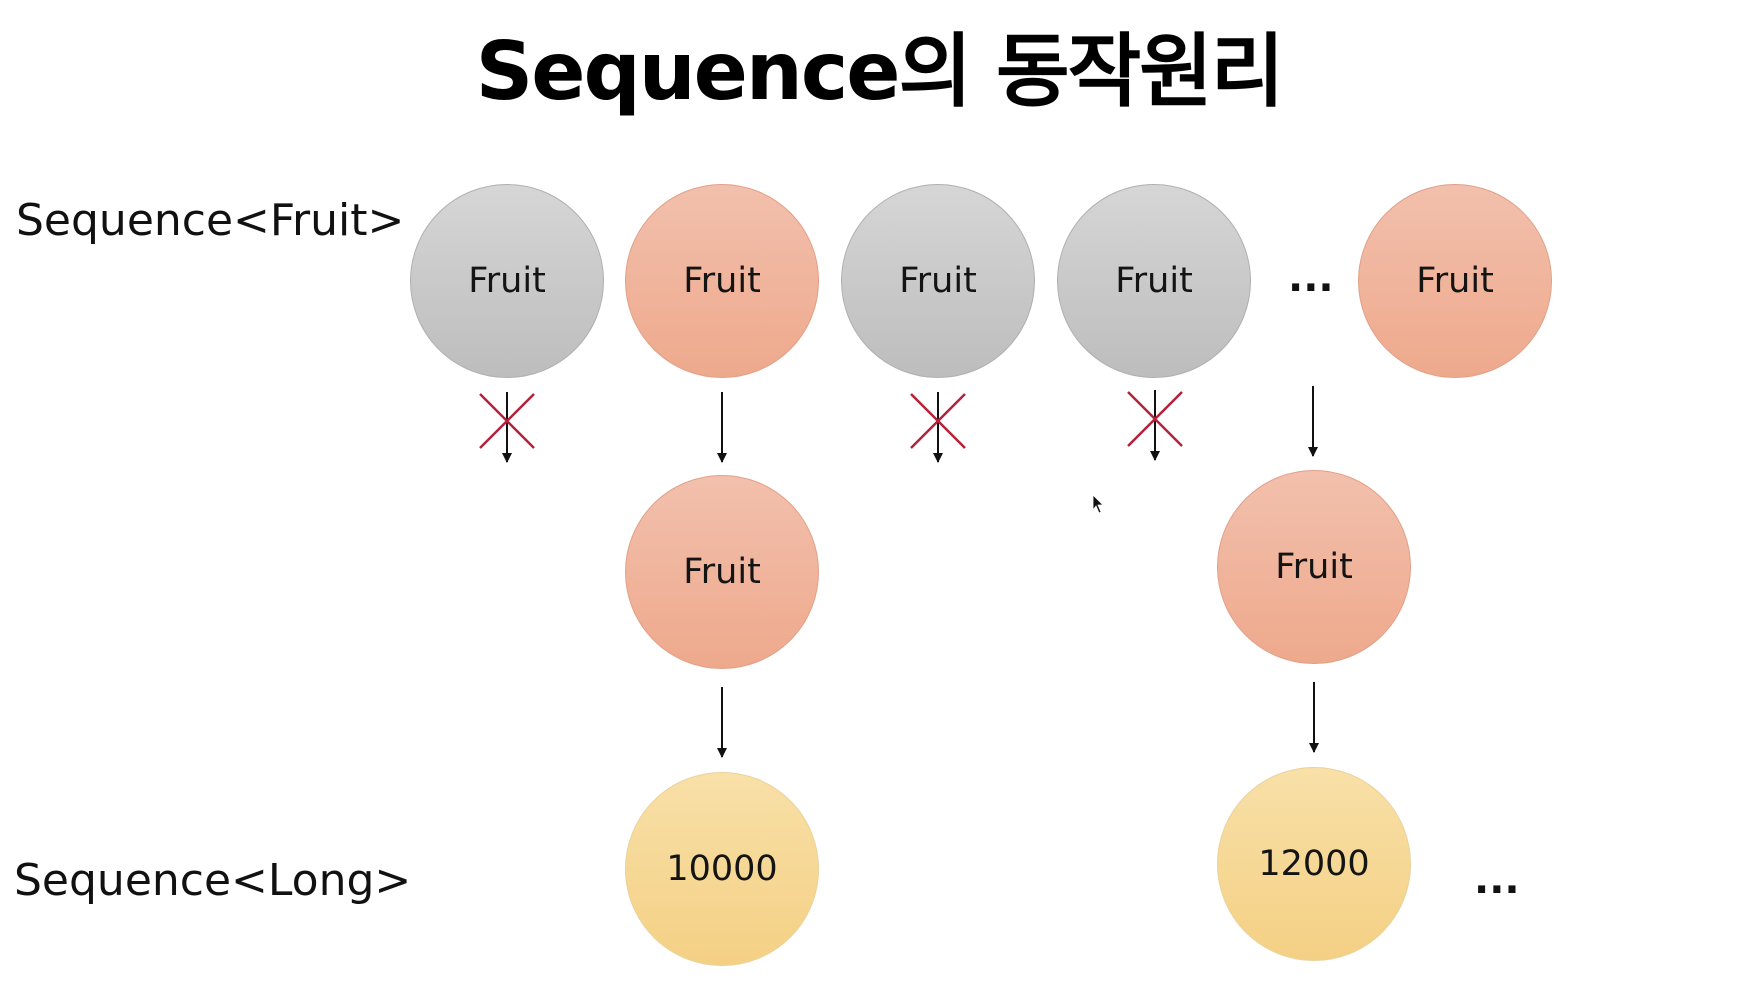  I want to click on mouse-pointer-icon, so click(1098, 504).